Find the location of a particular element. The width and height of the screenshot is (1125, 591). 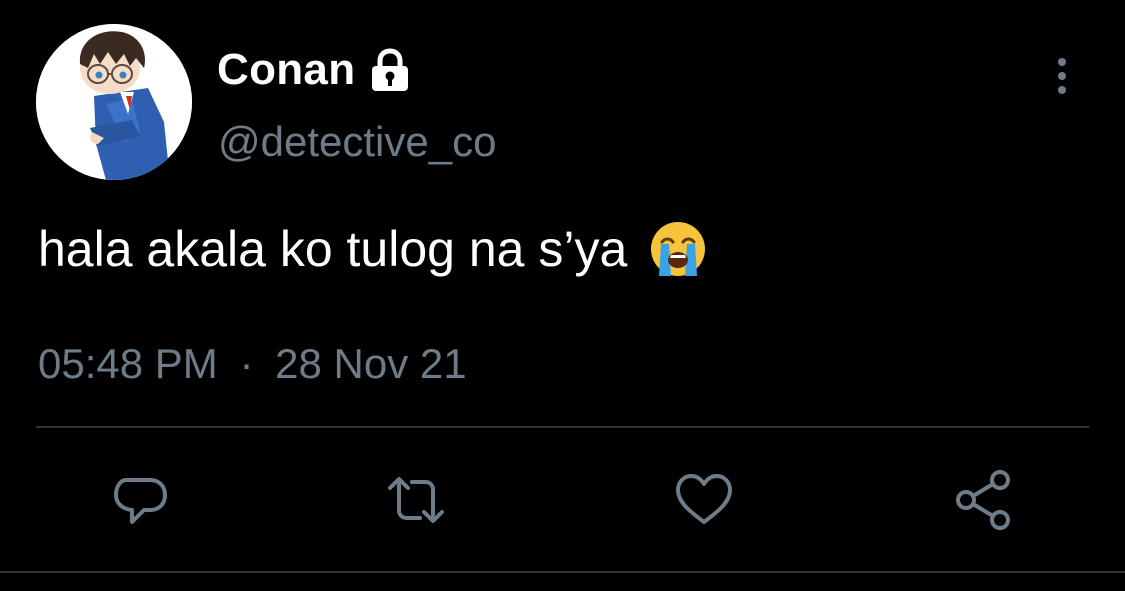

lock-icon is located at coordinates (390, 70).